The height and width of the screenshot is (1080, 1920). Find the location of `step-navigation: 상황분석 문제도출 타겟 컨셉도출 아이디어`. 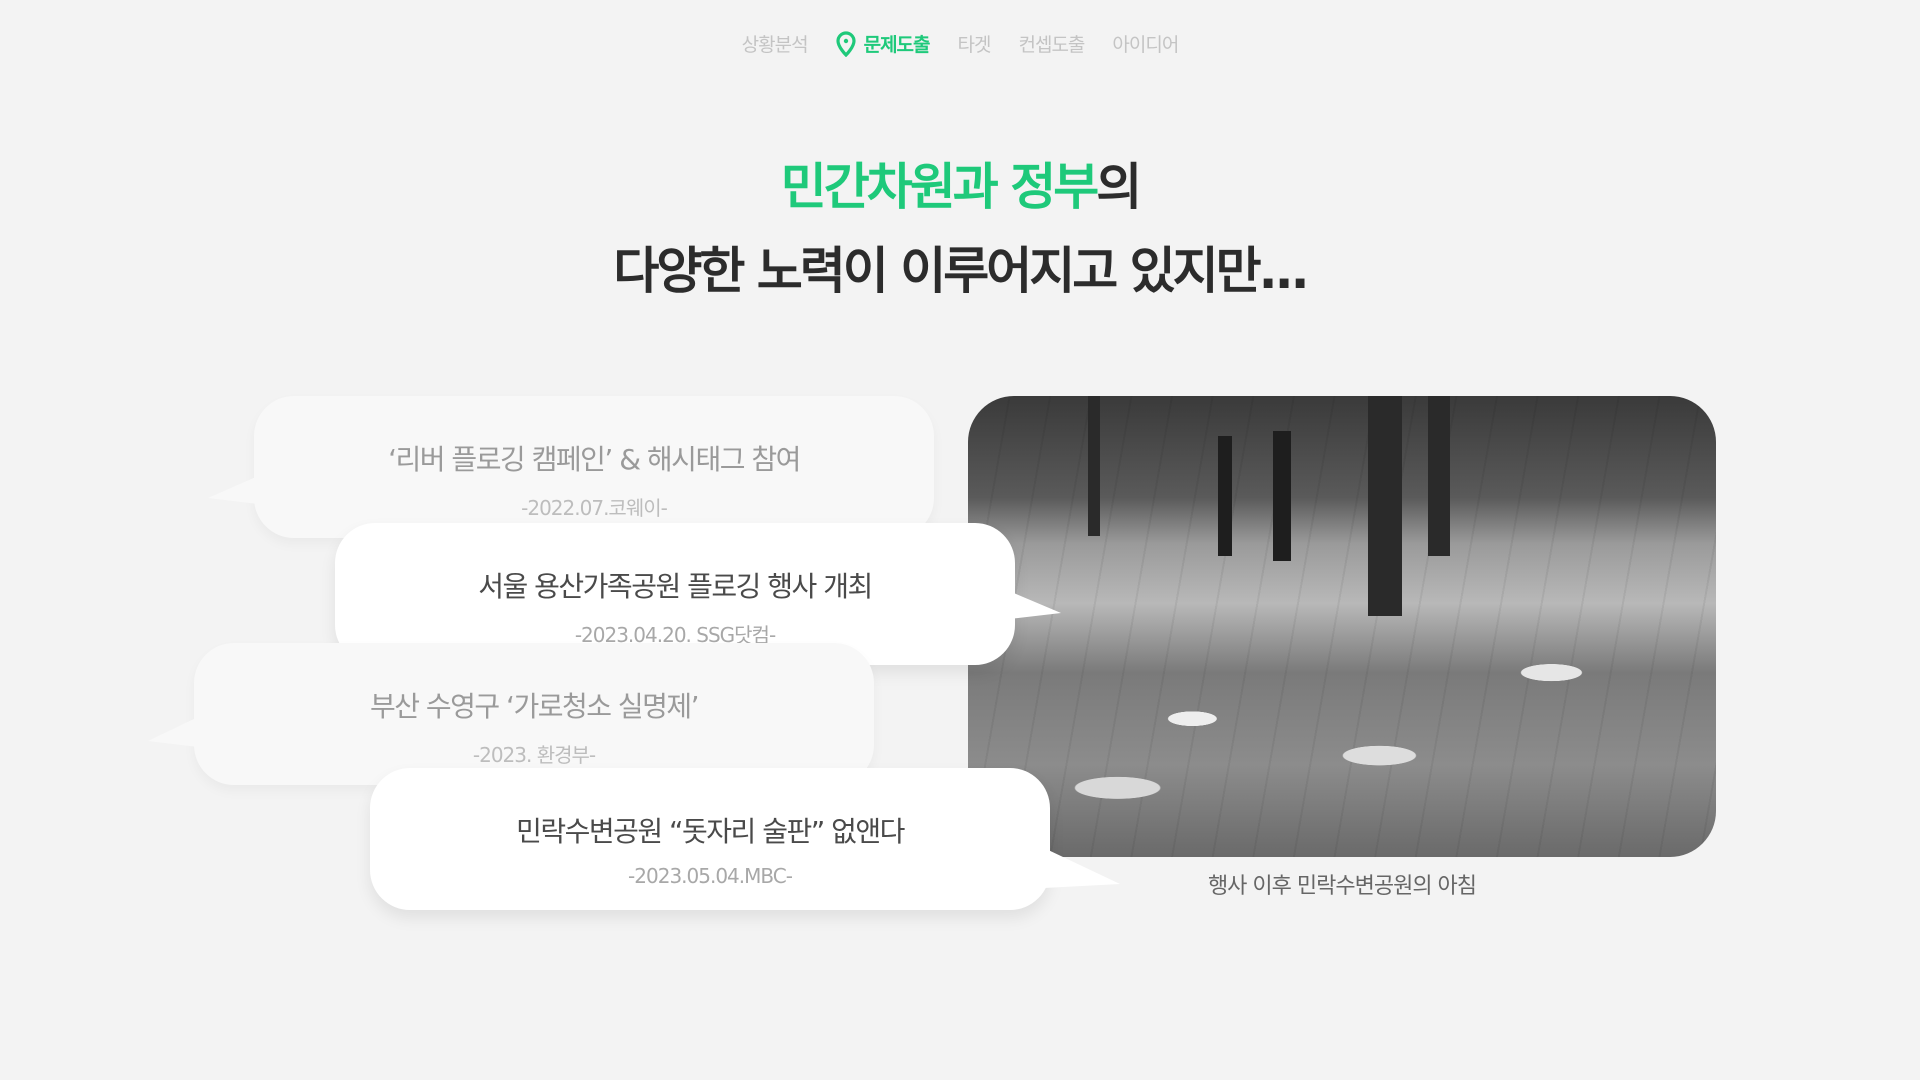

step-navigation: 상황분석 문제도출 타겟 컨셉도출 아이디어 is located at coordinates (960, 43).